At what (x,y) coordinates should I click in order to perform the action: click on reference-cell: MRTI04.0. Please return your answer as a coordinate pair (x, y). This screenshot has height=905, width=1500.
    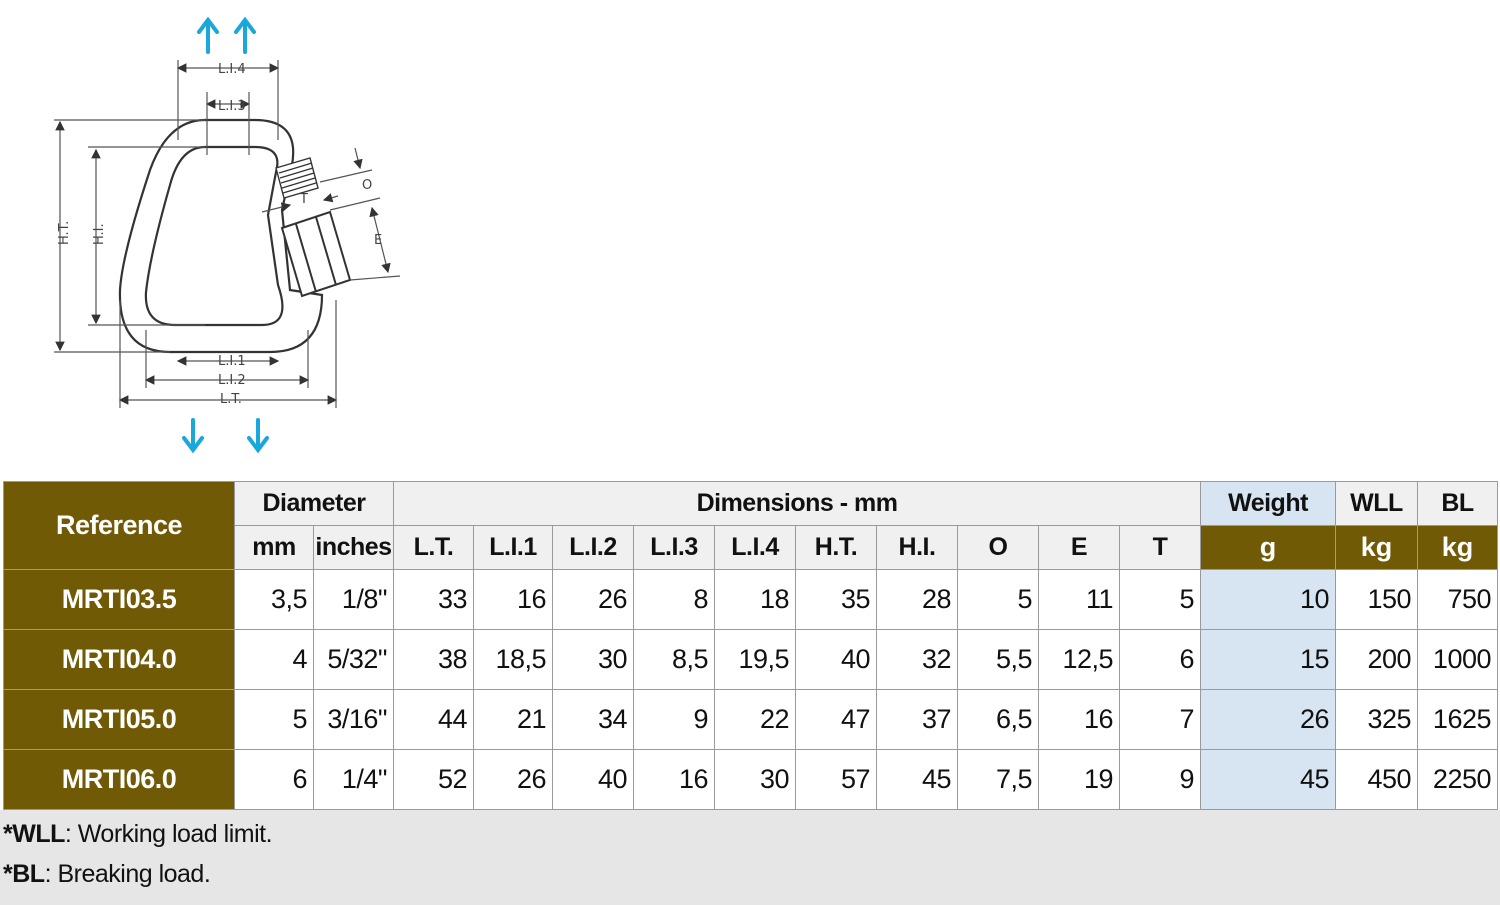
    Looking at the image, I should click on (119, 659).